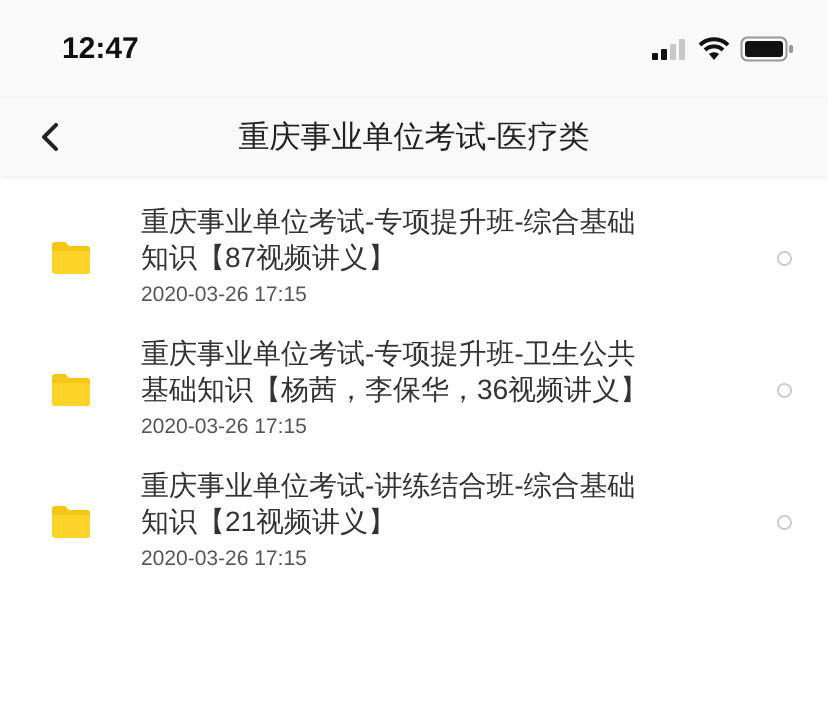  What do you see at coordinates (414, 137) in the screenshot?
I see `page-title: 重庆事业单位考试-医疗类` at bounding box center [414, 137].